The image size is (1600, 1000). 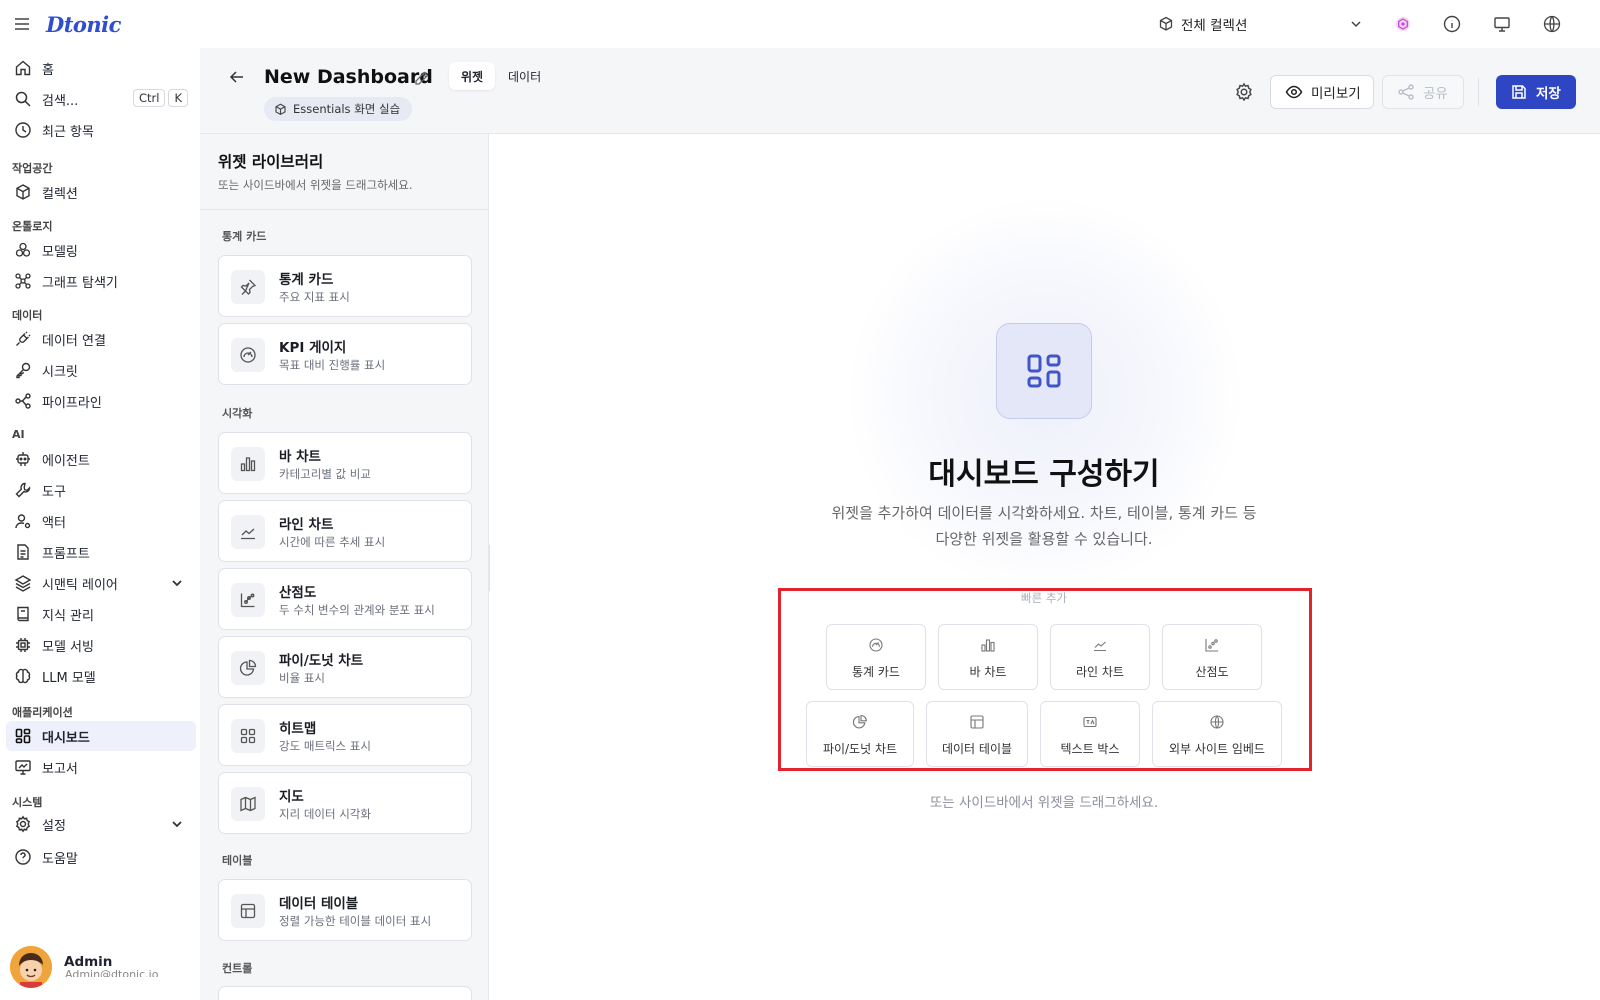 I want to click on sidebar-item-modeling: 모델링, so click(x=101, y=250).